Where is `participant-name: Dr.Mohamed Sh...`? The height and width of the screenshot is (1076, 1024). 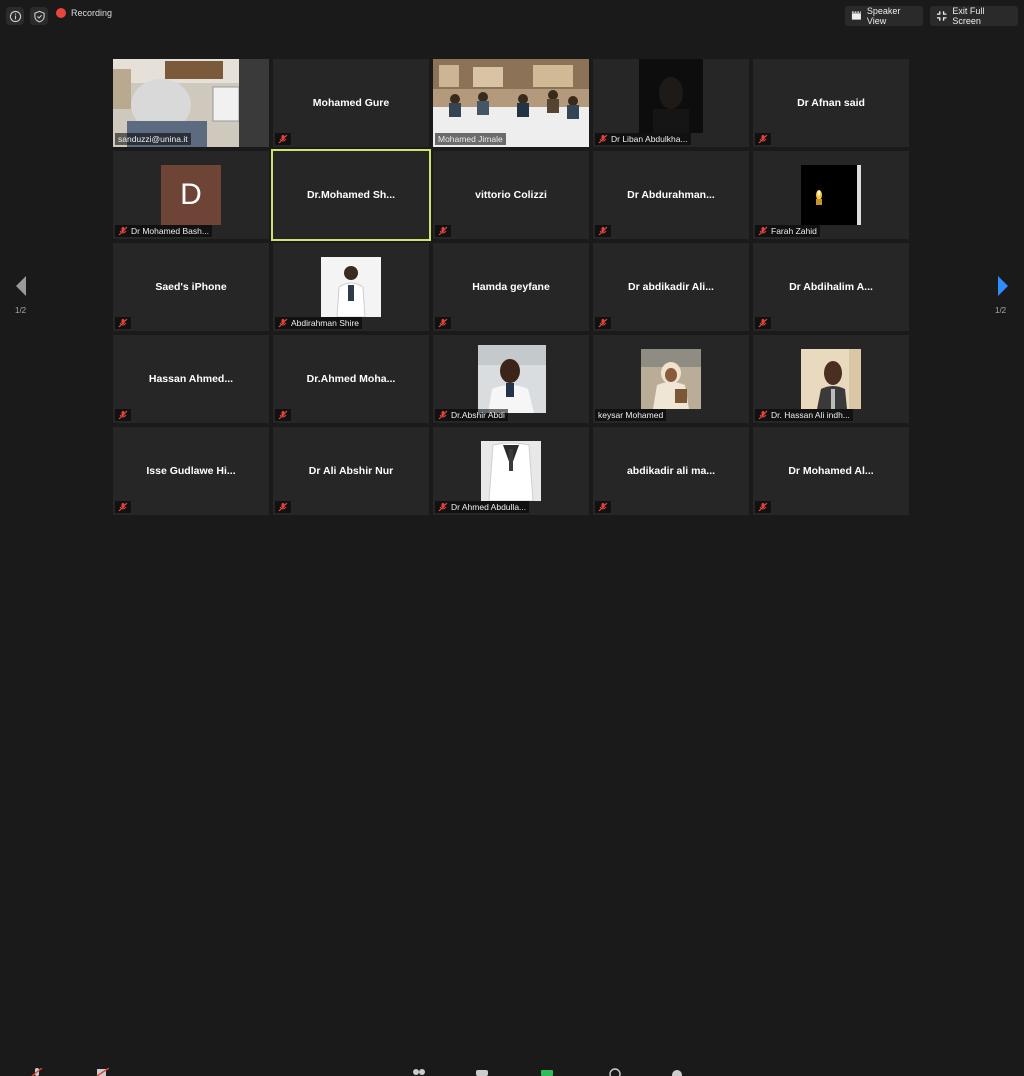
participant-name: Dr.Mohamed Sh... is located at coordinates (351, 195).